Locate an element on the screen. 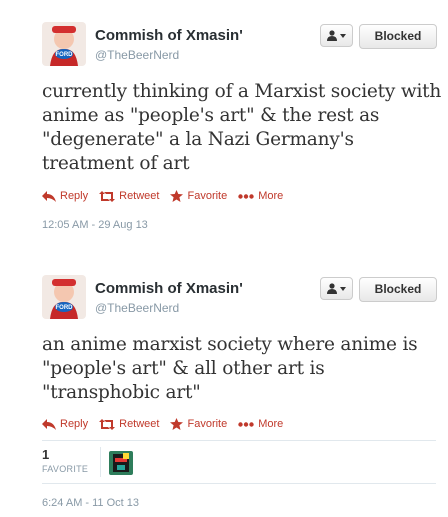  avatar-image-icon is located at coordinates (121, 463).